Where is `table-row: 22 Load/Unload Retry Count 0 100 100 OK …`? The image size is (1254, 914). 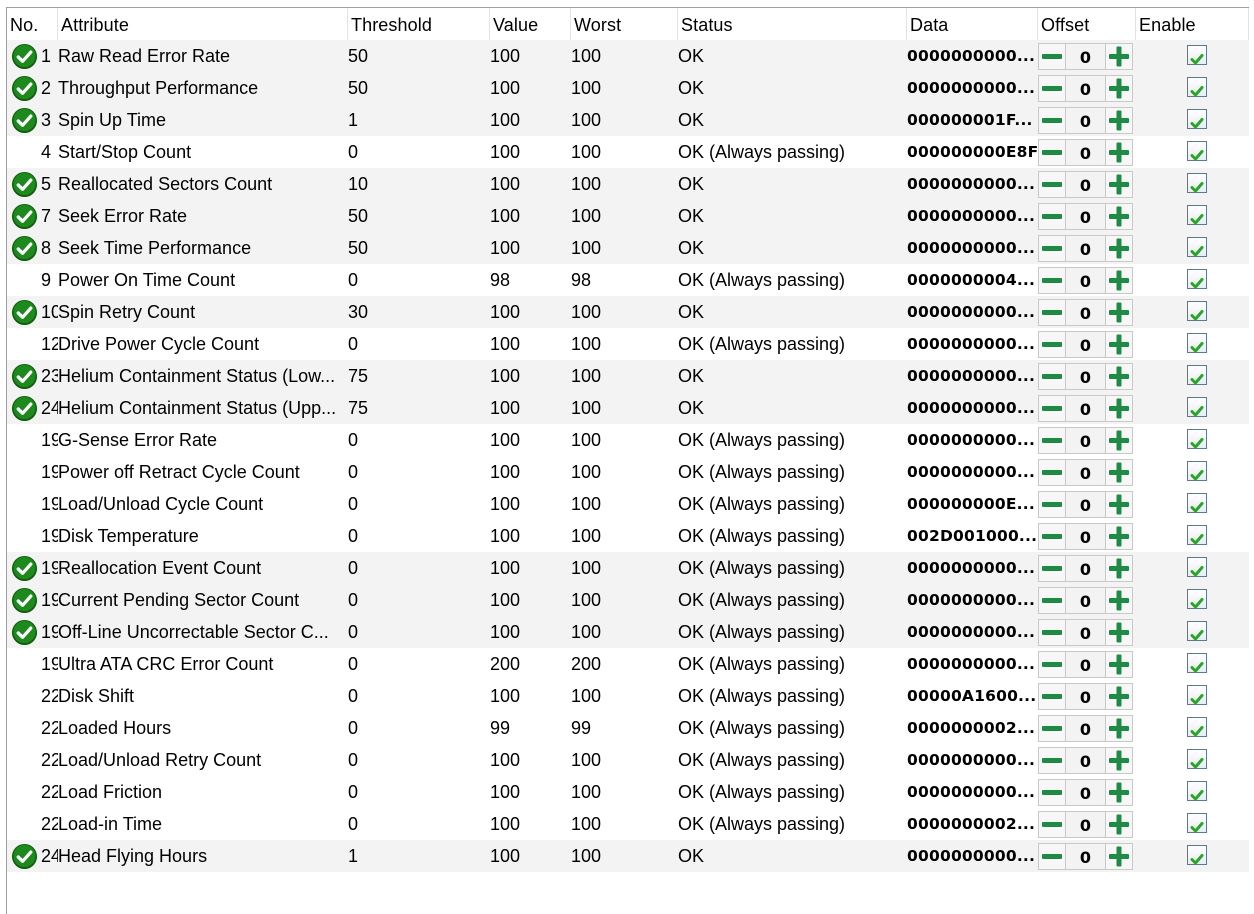
table-row: 22 Load/Unload Retry Count 0 100 100 OK … is located at coordinates (628, 760).